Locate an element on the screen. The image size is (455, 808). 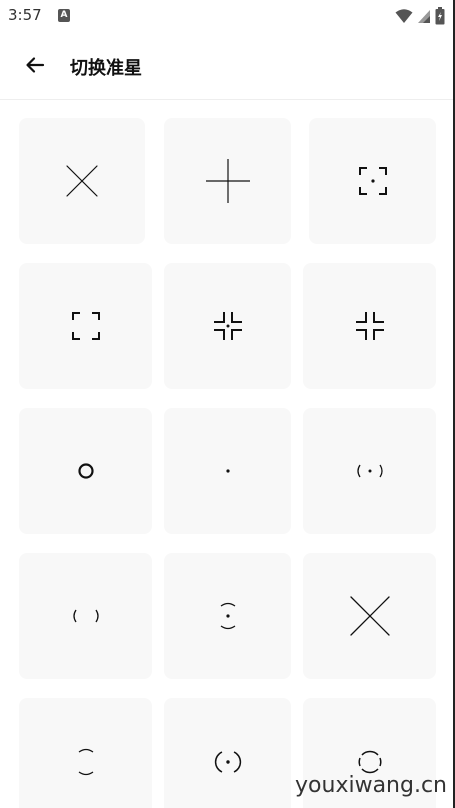
parens-icon is located at coordinates (85, 616).